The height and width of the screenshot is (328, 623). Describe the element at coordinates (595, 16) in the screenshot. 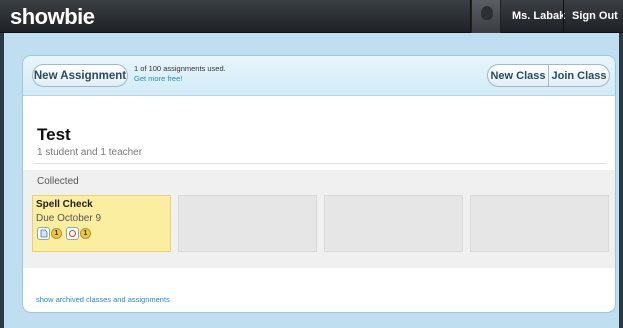

I see `sign-out-button: Sign Out` at that location.